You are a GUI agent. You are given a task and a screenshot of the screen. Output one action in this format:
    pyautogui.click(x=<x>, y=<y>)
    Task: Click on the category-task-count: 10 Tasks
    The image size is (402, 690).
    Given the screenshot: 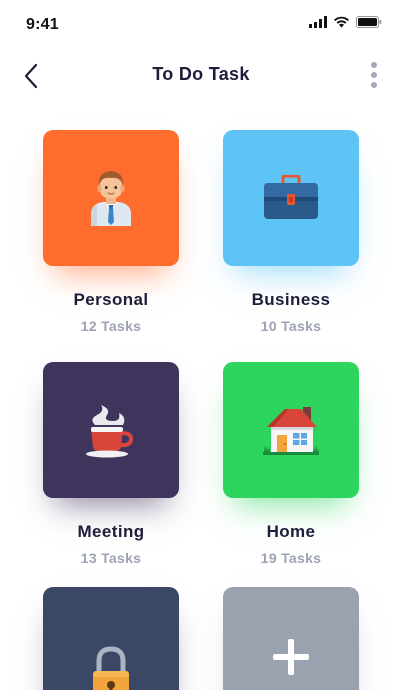 What is the action you would take?
    pyautogui.click(x=291, y=326)
    